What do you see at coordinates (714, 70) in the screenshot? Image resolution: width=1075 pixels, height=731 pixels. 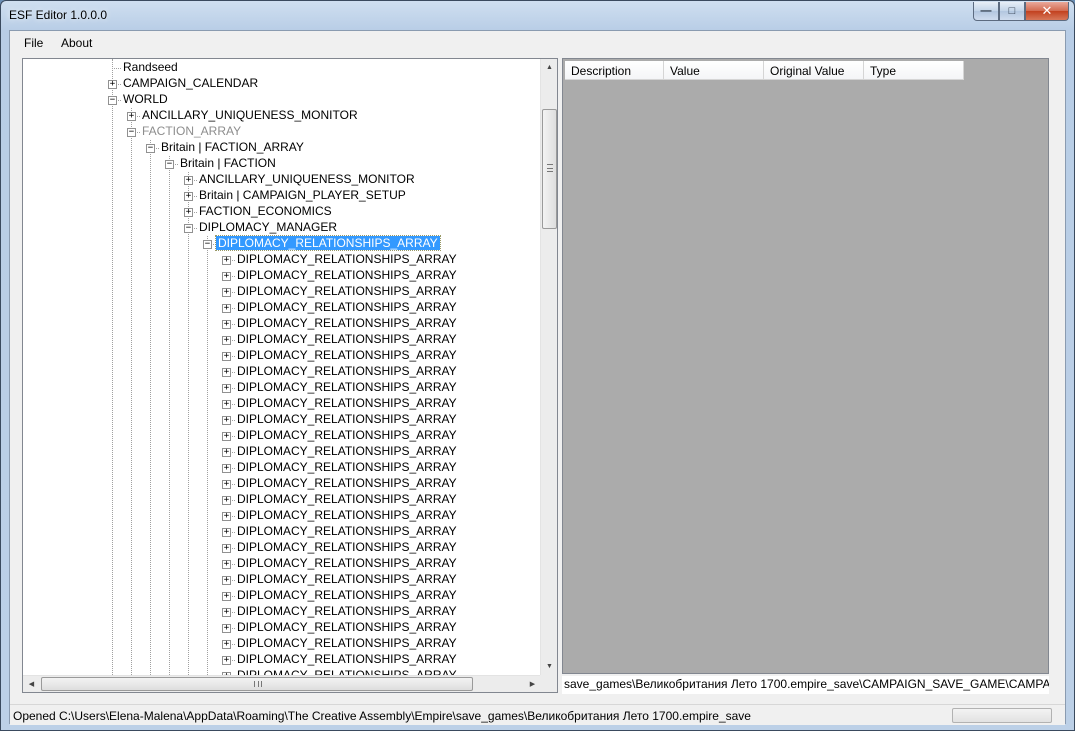 I see `column-header-value: Value` at bounding box center [714, 70].